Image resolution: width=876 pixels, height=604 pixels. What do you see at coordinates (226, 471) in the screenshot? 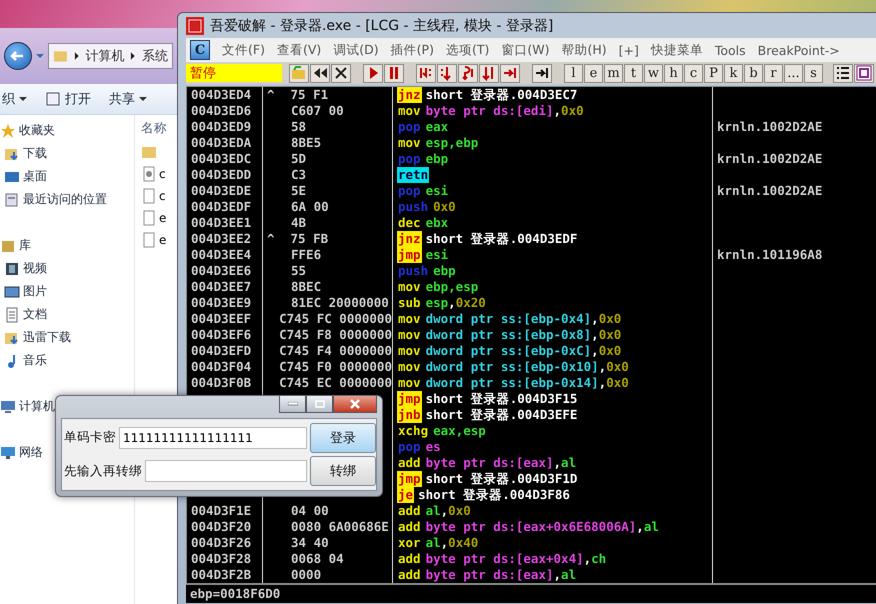
I see `input-field` at bounding box center [226, 471].